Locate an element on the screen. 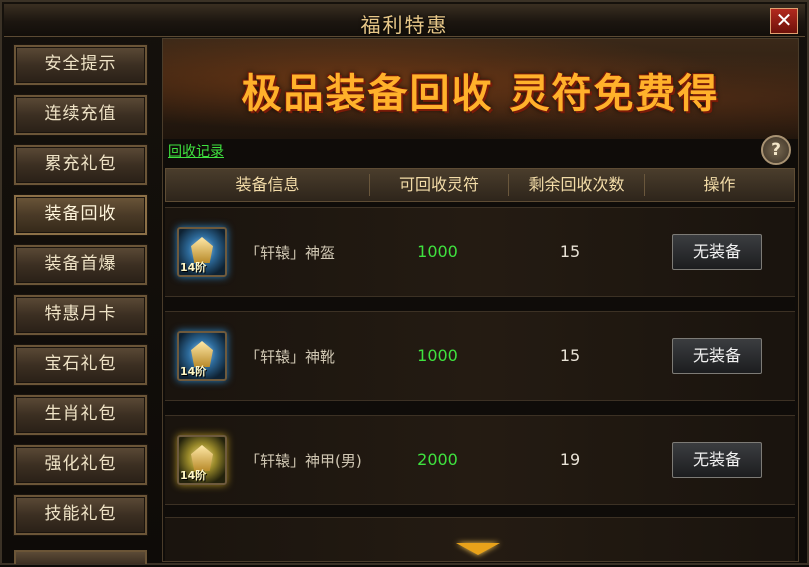  header-remaining-count: 剩余回收次数 is located at coordinates (576, 184).